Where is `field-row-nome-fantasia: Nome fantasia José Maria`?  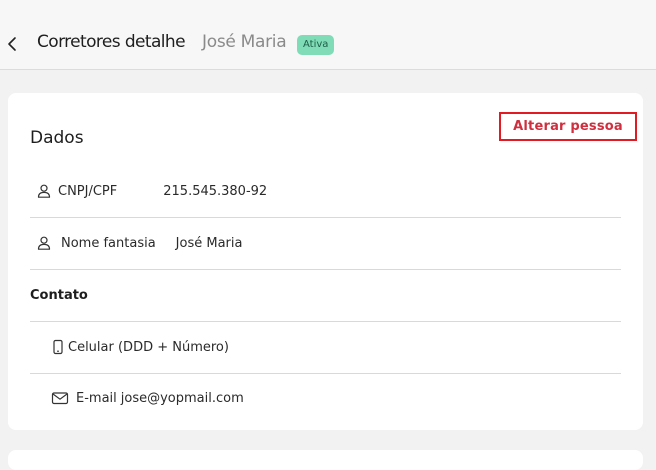 field-row-nome-fantasia: Nome fantasia José Maria is located at coordinates (325, 243).